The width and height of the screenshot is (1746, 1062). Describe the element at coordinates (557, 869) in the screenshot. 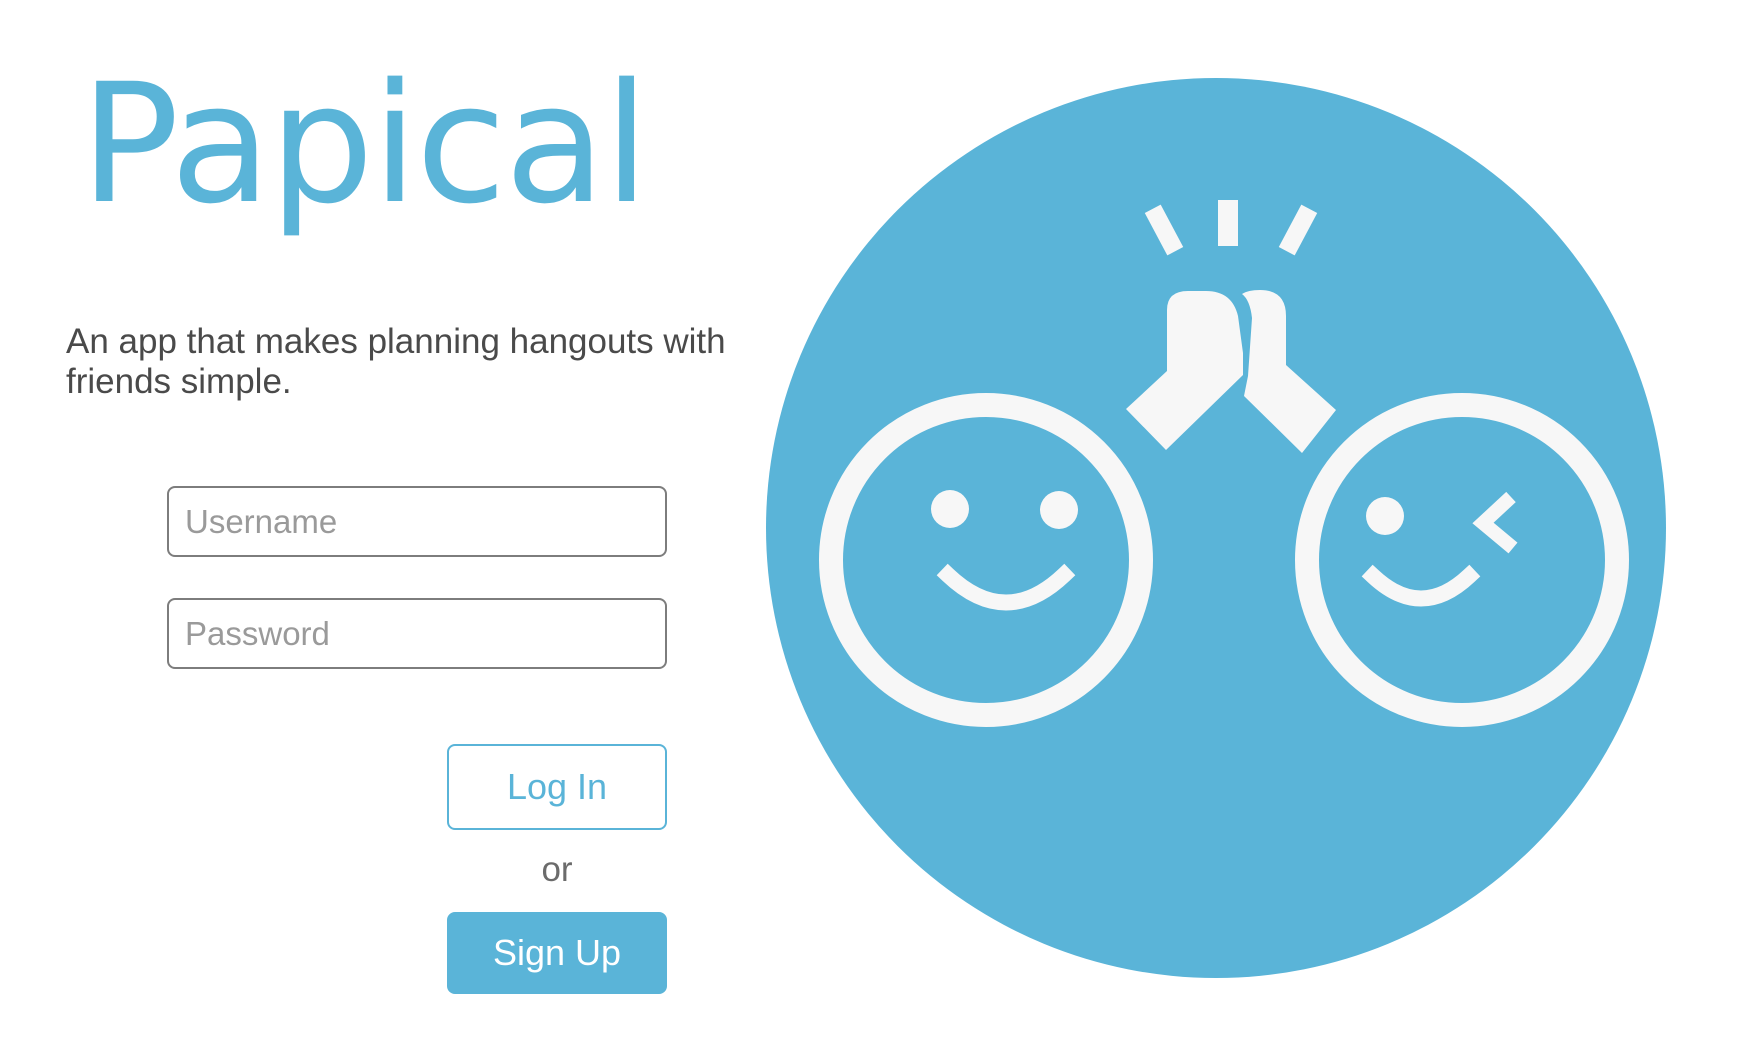

I see `or-separator: or` at that location.